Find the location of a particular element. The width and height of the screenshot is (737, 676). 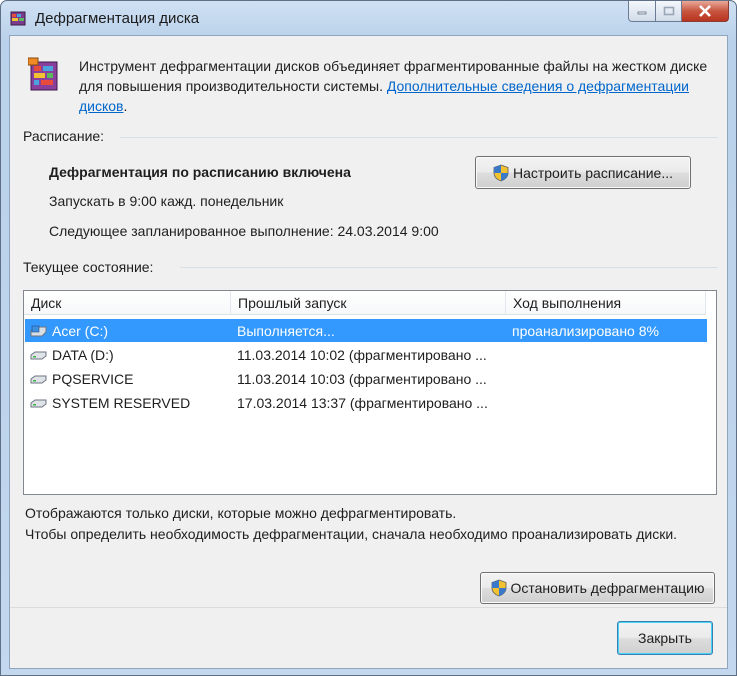

maximize-icon is located at coordinates (668, 11).